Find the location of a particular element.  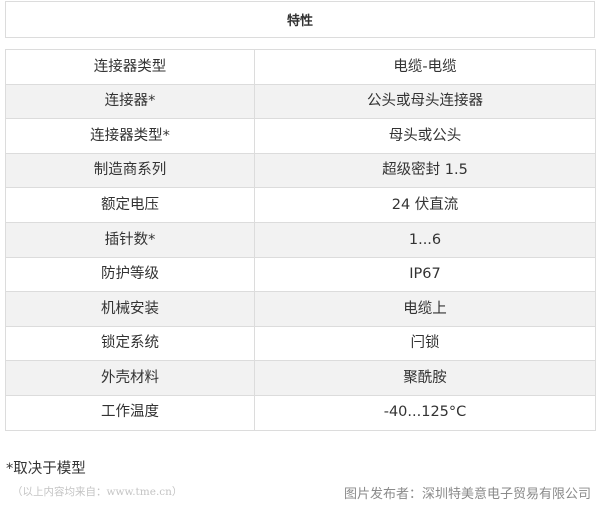

table-row: 机械安装 电缆上 is located at coordinates (300, 309).